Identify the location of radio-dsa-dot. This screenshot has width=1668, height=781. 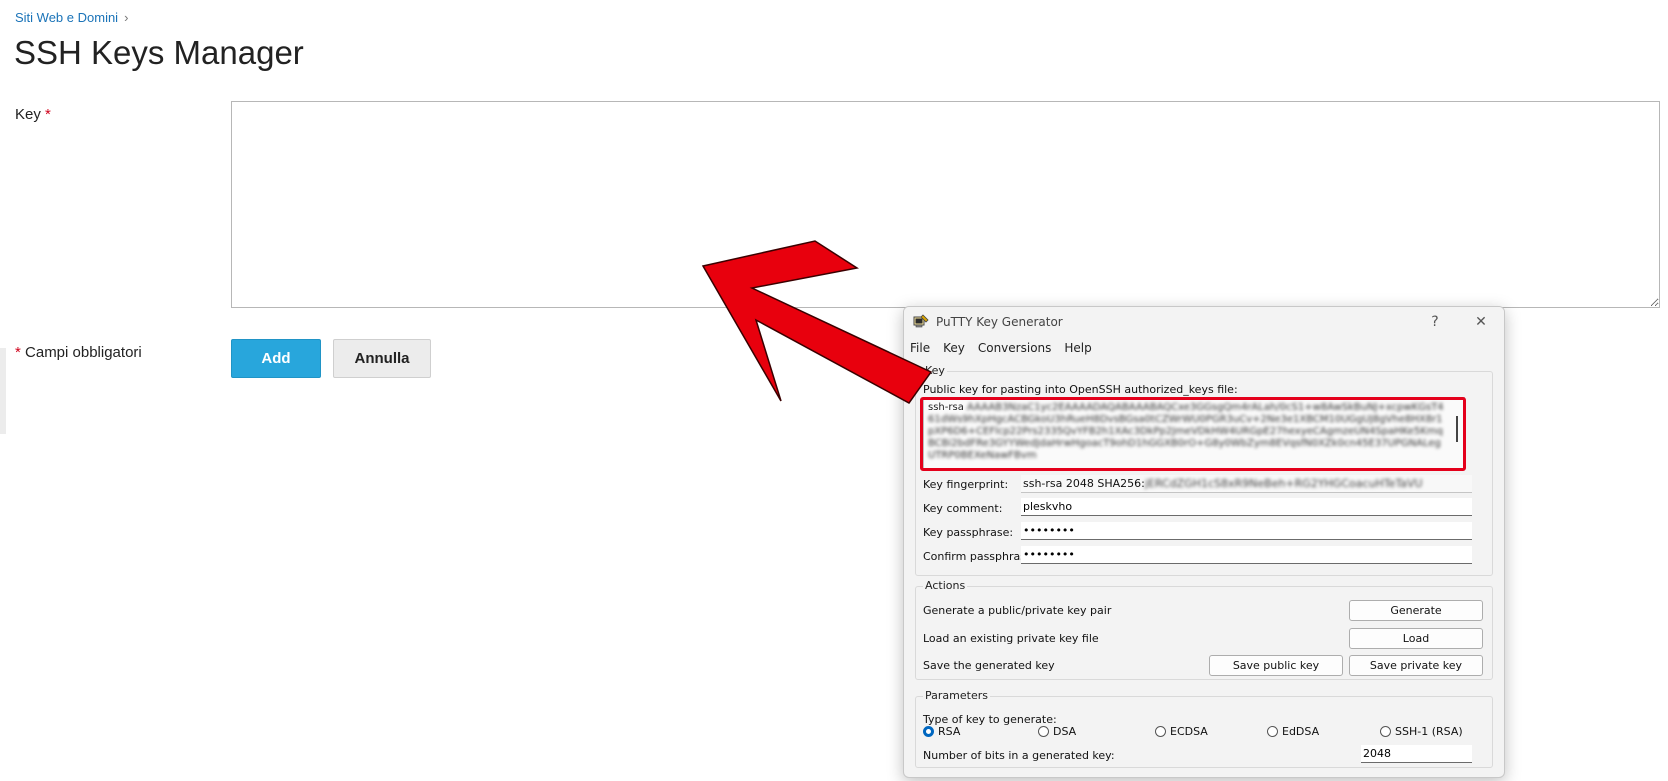
(1043, 731).